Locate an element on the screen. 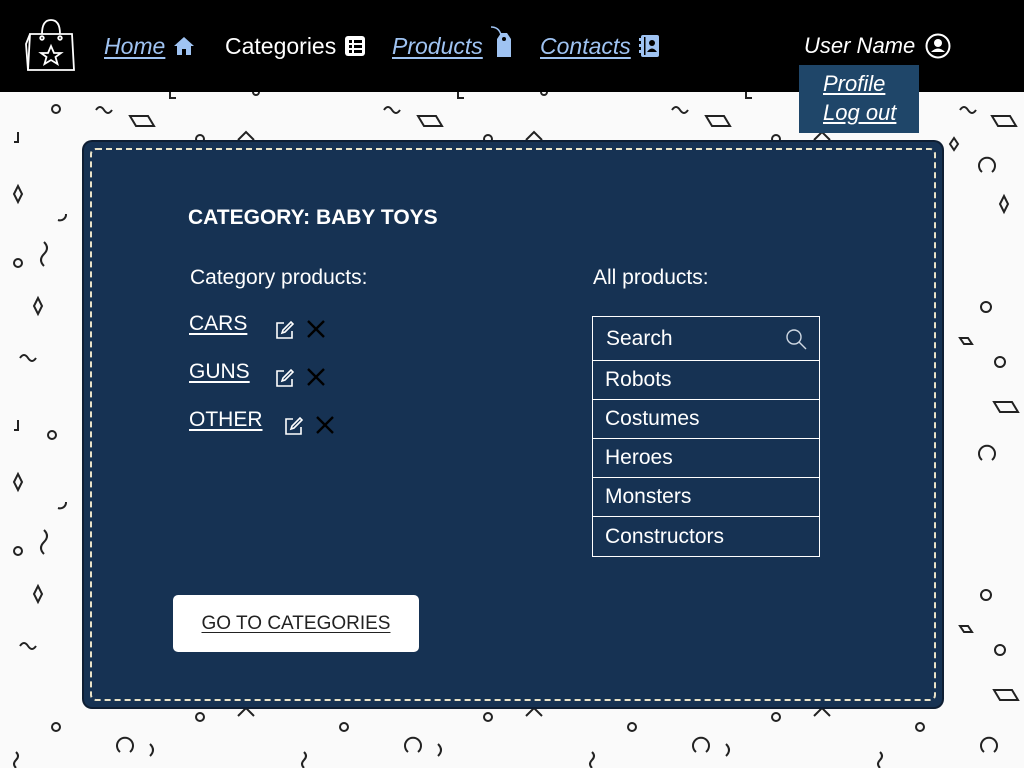 This screenshot has height=768, width=1024. product-list-item: Costumes is located at coordinates (706, 419).